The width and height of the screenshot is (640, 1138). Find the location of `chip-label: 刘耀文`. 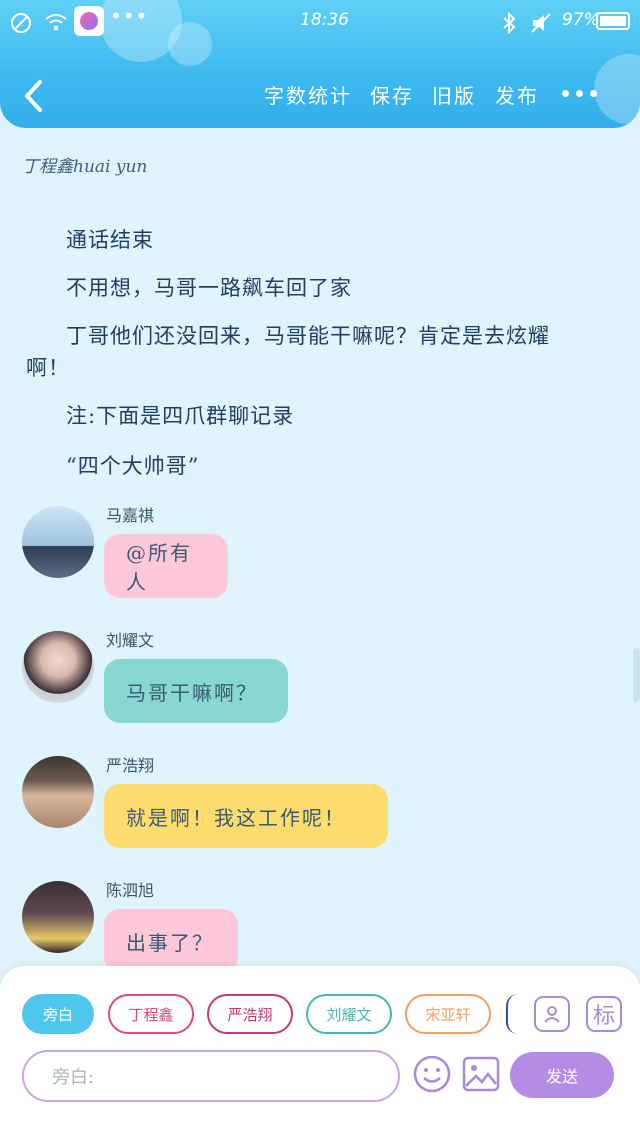

chip-label: 刘耀文 is located at coordinates (349, 1014).